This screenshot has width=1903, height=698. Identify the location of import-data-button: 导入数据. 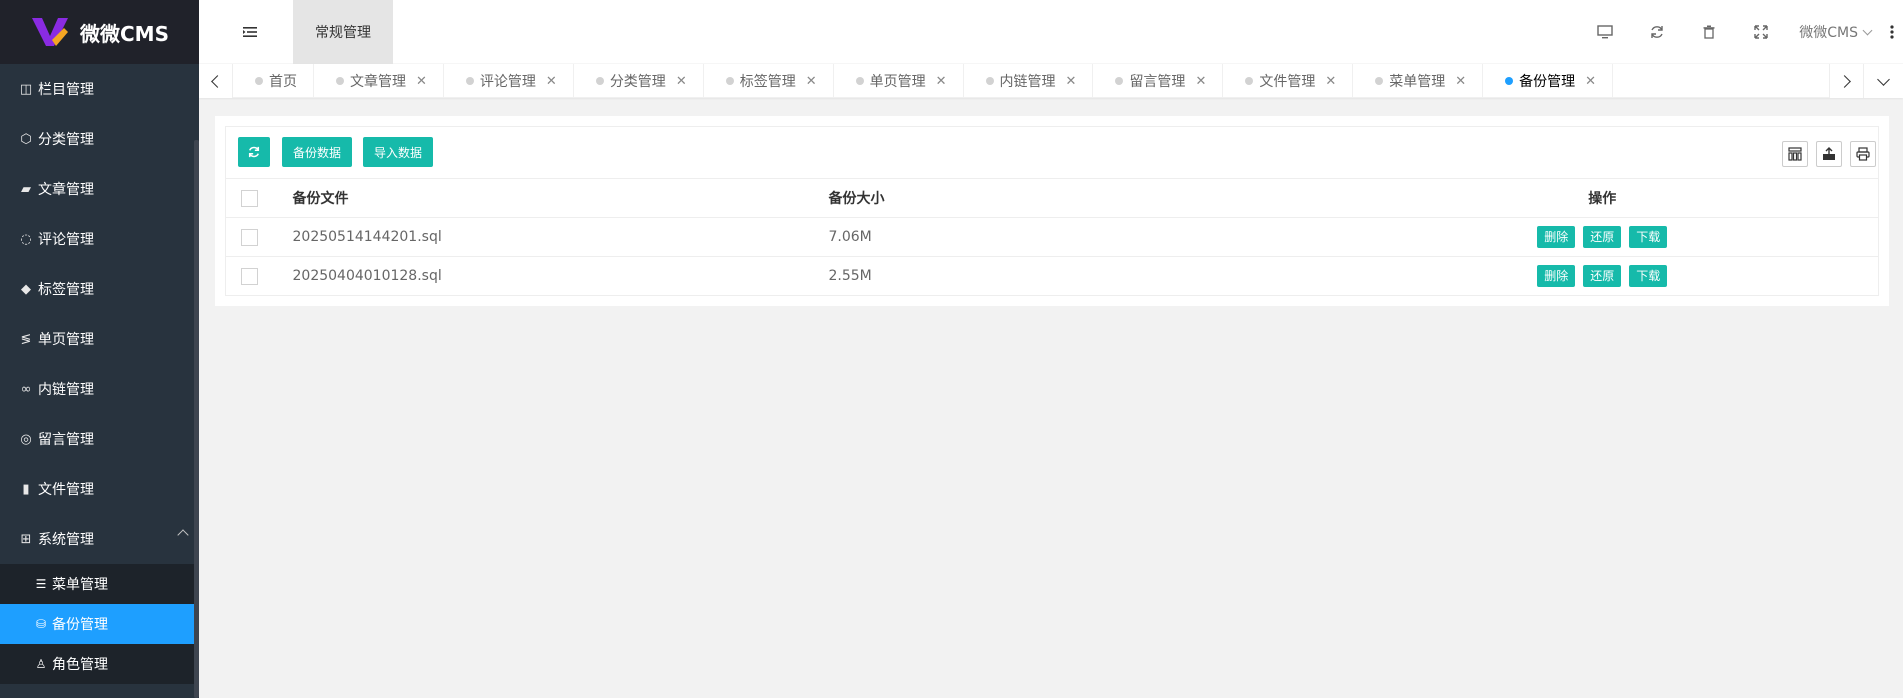
(398, 152).